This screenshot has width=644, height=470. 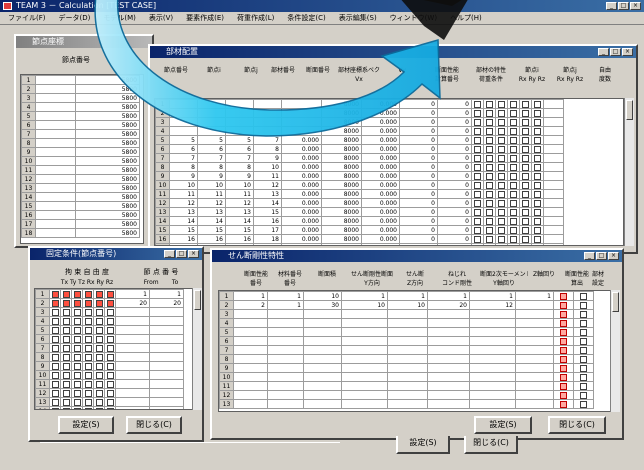 I want to click on support-maximize-button: □, so click(x=181, y=254).